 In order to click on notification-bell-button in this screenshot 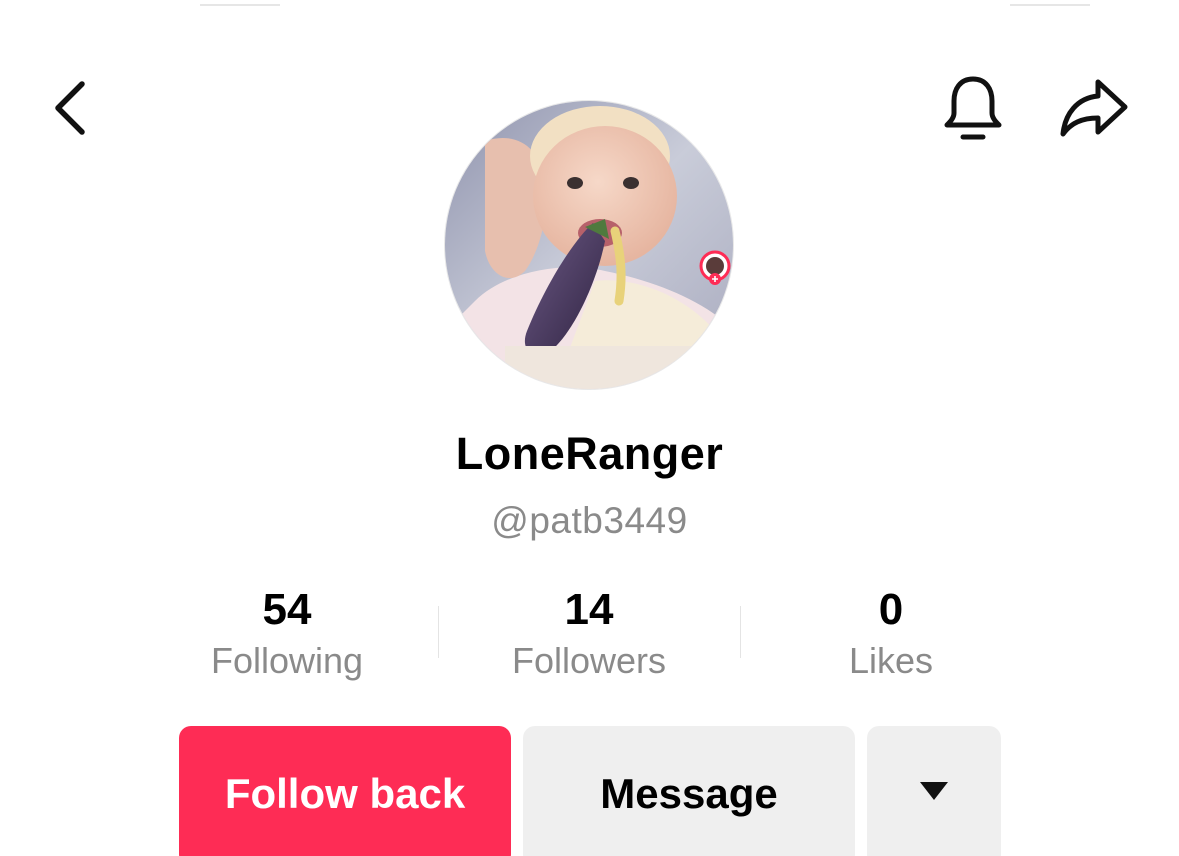, I will do `click(973, 108)`.